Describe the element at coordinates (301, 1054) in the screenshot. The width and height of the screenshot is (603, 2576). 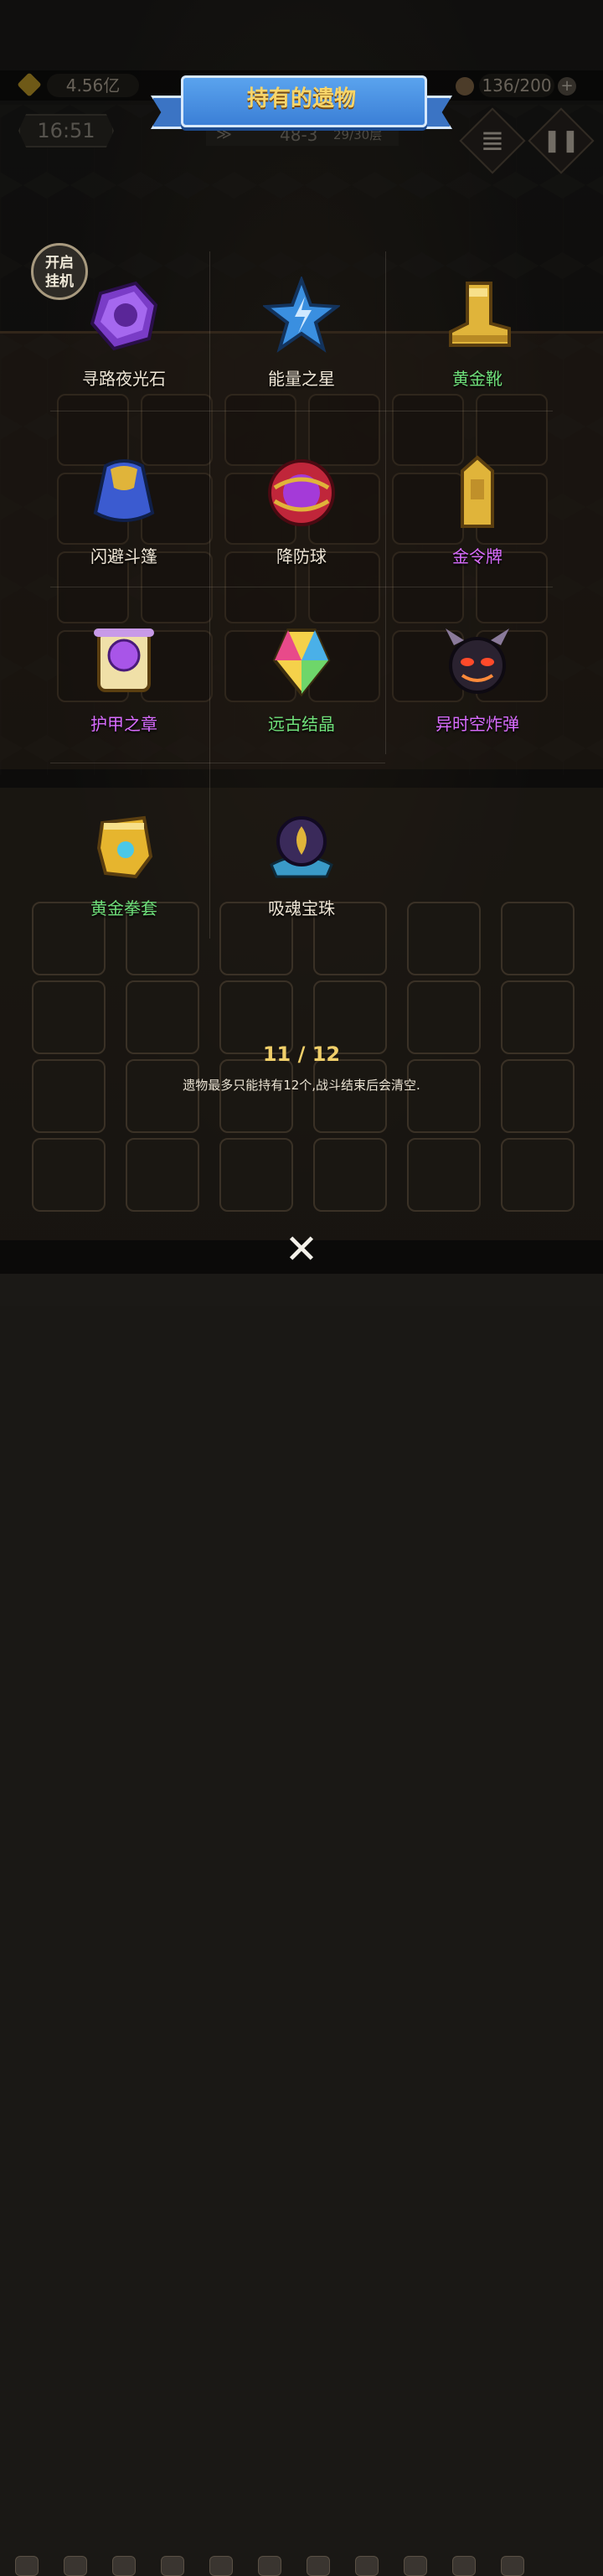
I see `relic-count: 11 / 12` at that location.